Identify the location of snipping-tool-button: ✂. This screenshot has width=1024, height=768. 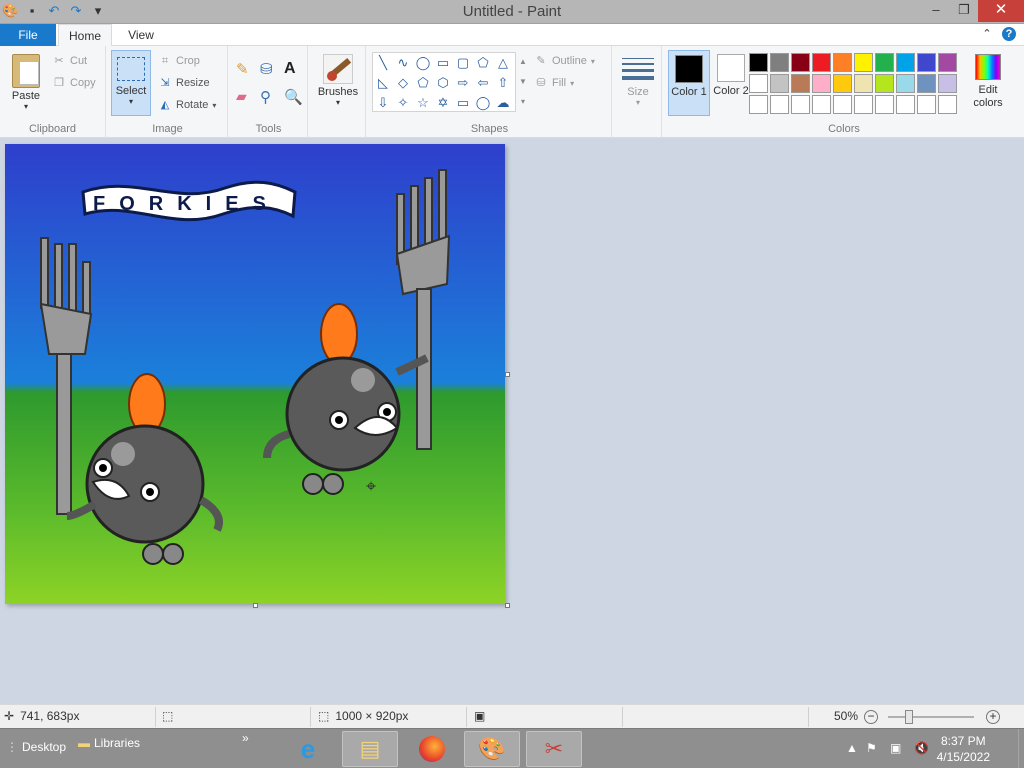
(554, 749).